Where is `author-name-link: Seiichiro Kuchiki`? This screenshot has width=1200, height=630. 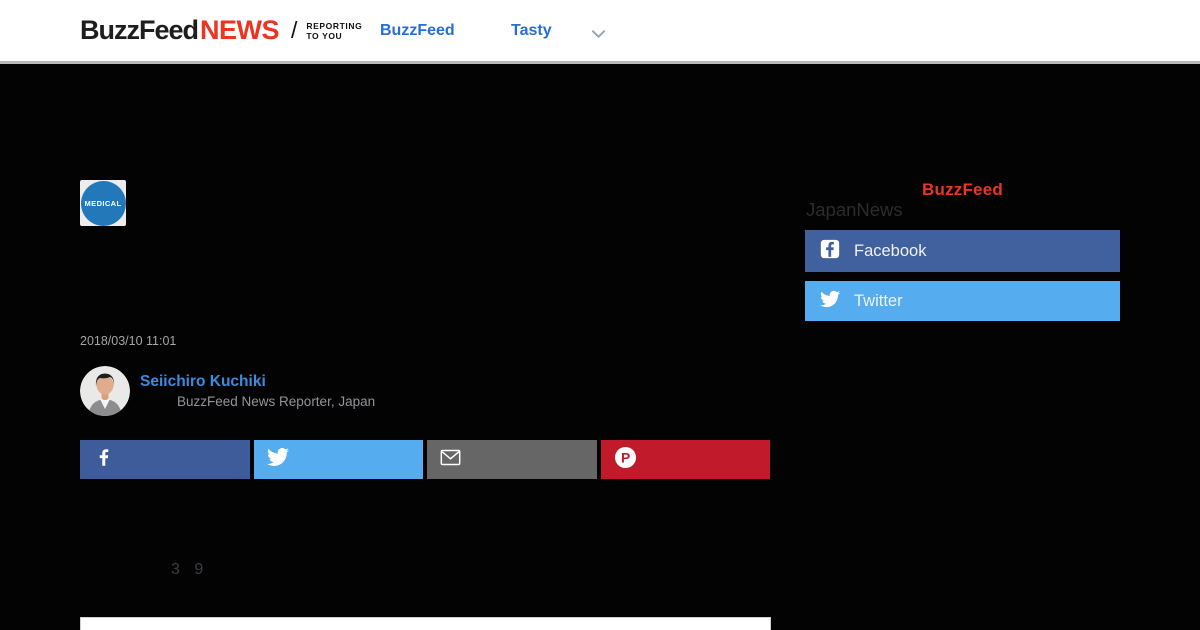
author-name-link: Seiichiro Kuchiki is located at coordinates (203, 382).